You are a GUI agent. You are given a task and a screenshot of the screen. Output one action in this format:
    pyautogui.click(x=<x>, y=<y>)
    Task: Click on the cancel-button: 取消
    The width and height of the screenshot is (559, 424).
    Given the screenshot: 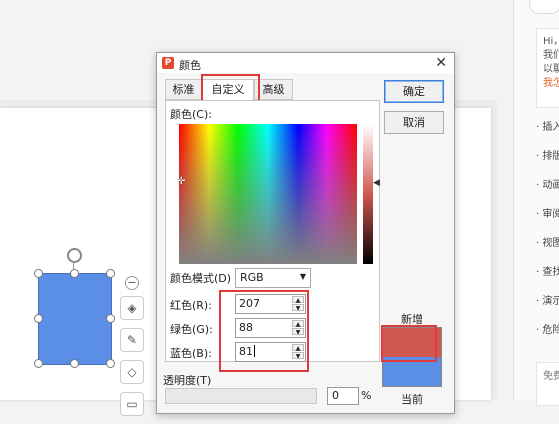 What is the action you would take?
    pyautogui.click(x=414, y=122)
    